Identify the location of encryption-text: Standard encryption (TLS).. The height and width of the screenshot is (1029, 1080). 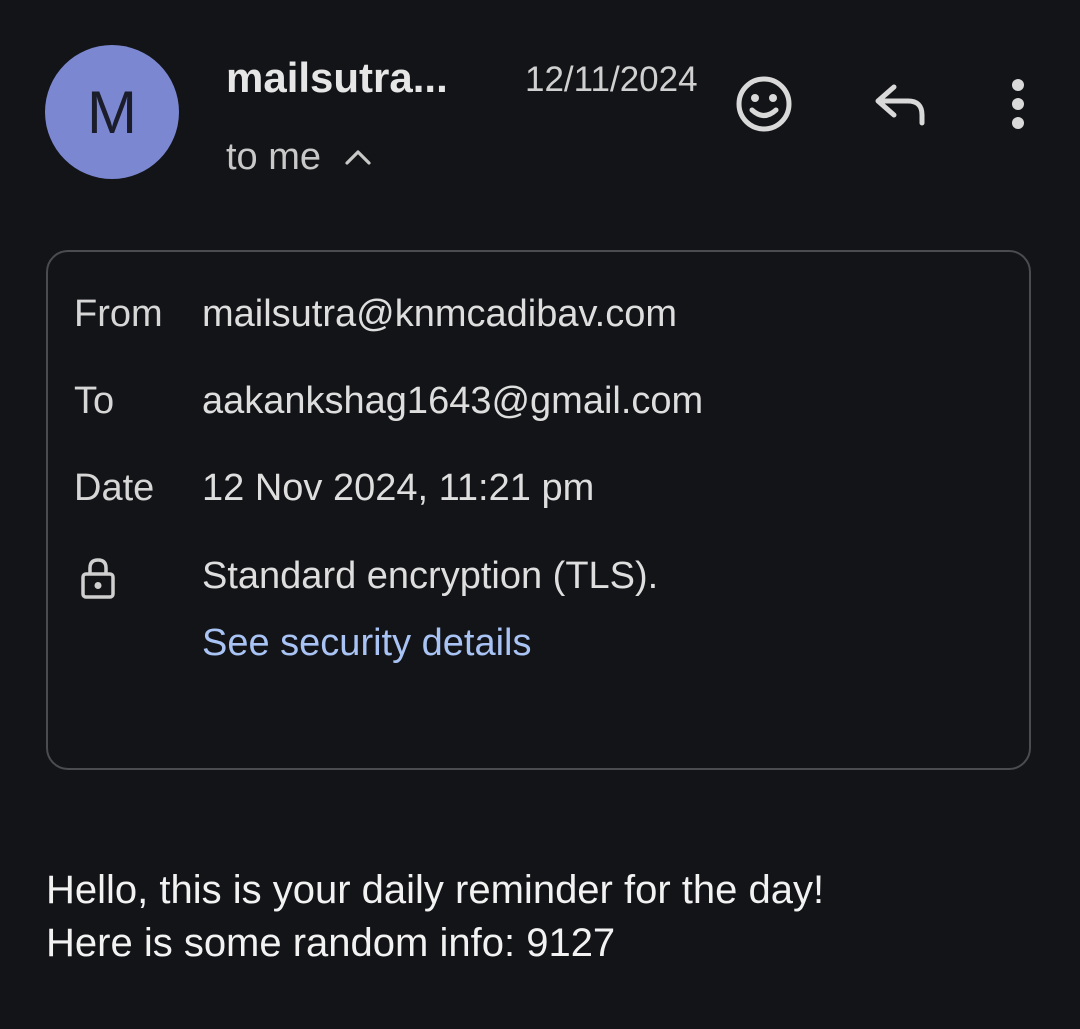
(430, 576).